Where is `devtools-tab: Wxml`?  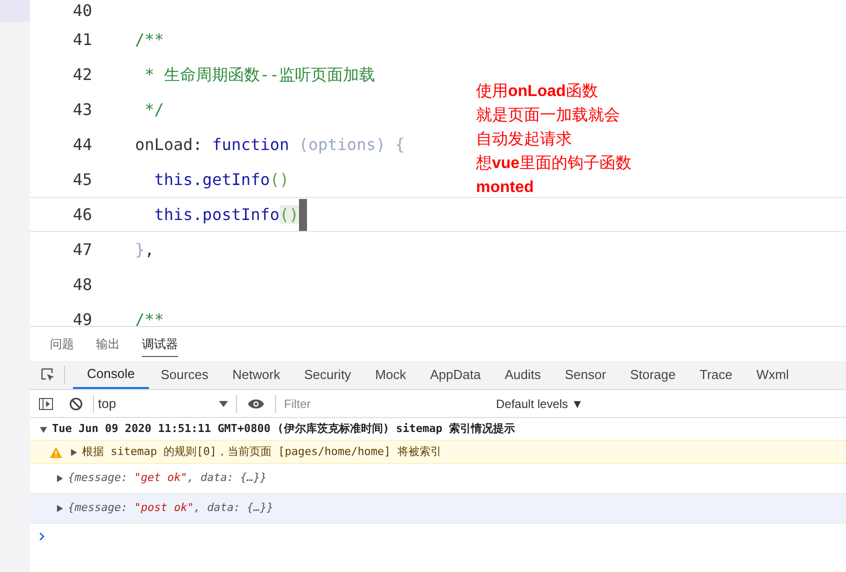 devtools-tab: Wxml is located at coordinates (772, 375).